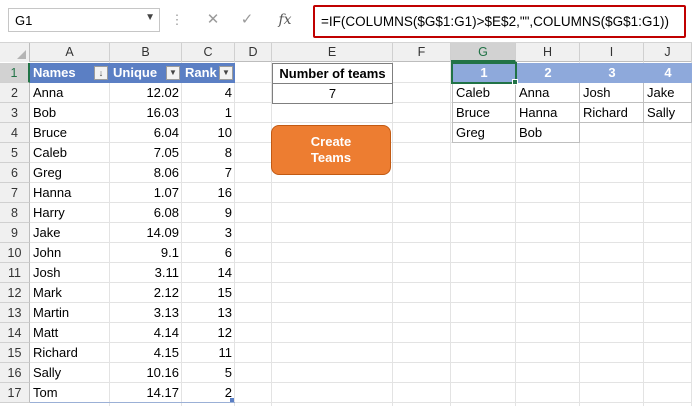 The image size is (692, 406). Describe the element at coordinates (247, 20) in the screenshot. I see `checkmark-icon: ✓` at that location.